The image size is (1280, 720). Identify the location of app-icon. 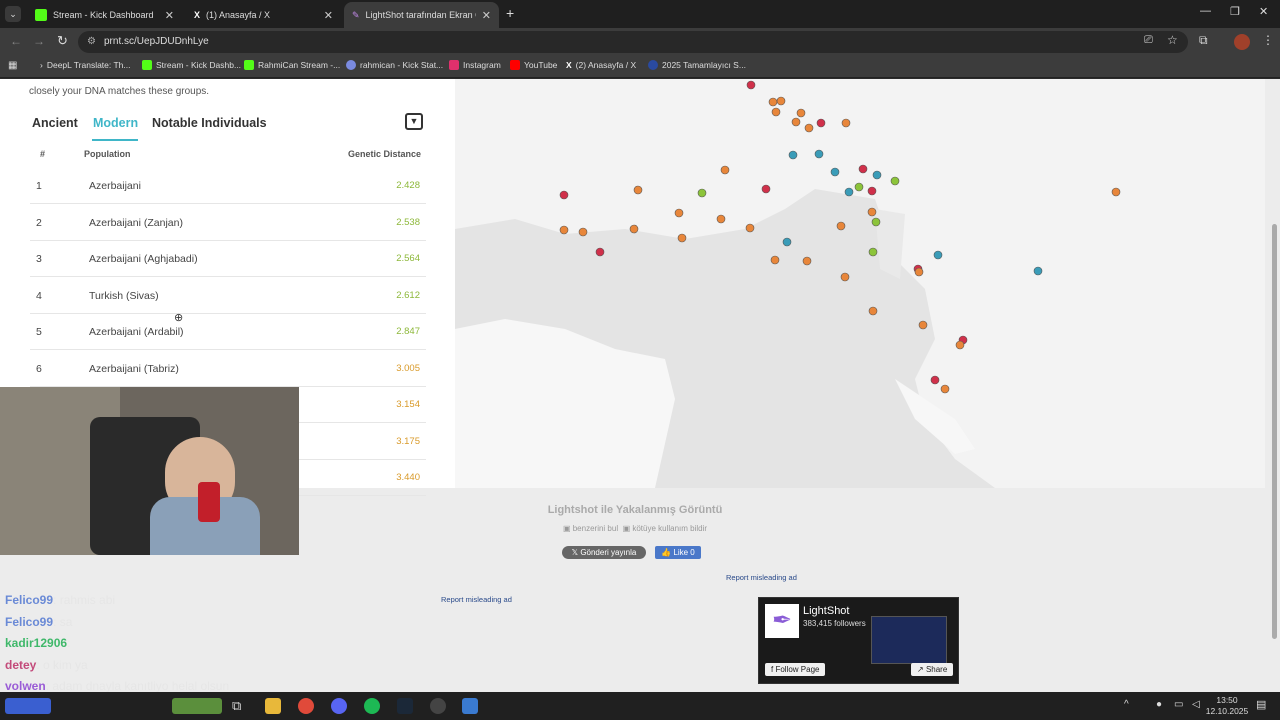
(470, 706).